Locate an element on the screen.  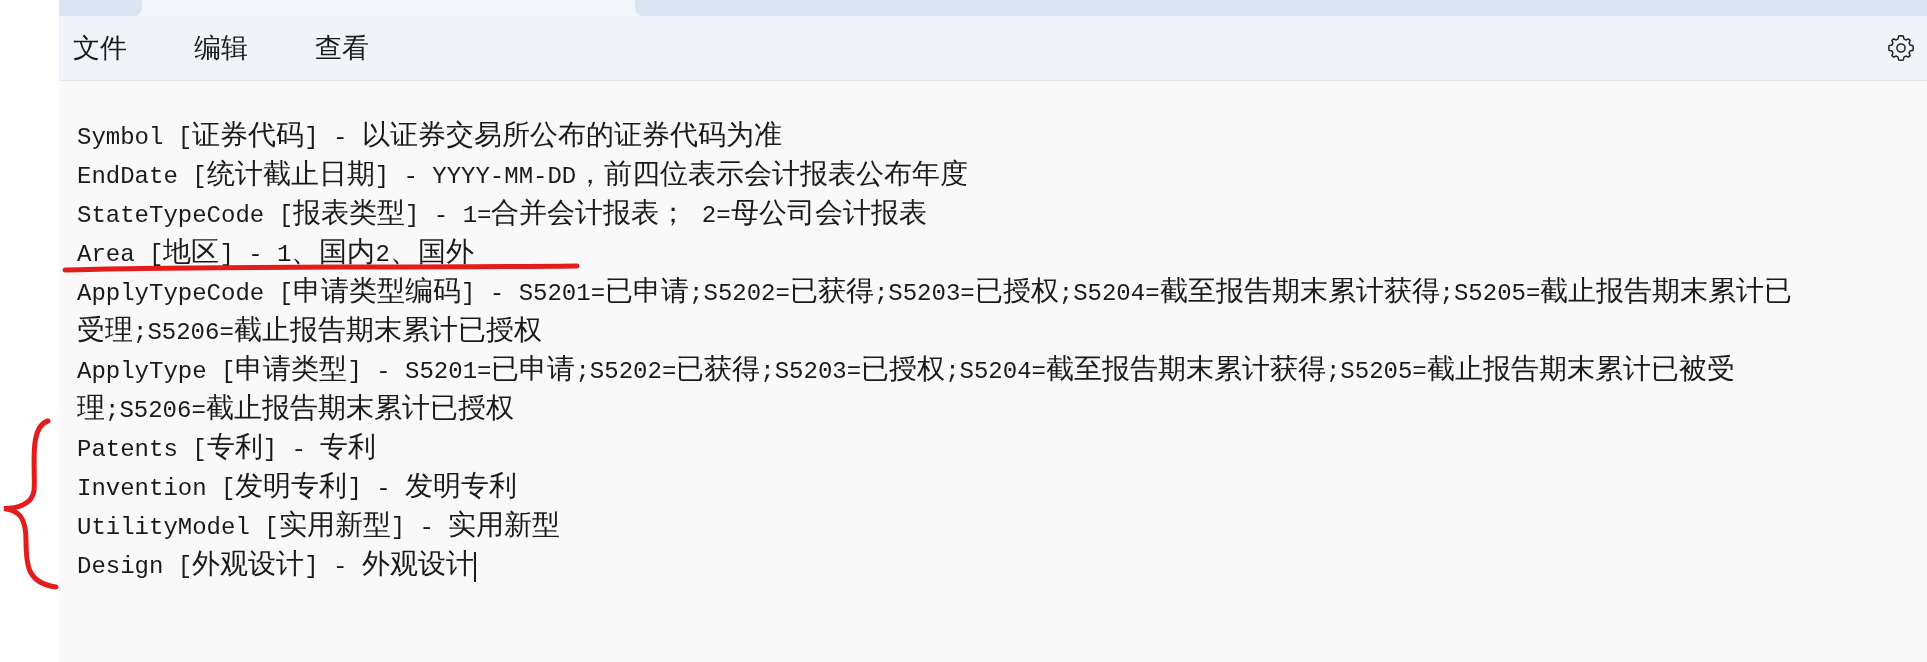
text-line: Design [外观设计] - 外观设计 is located at coordinates (275, 564).